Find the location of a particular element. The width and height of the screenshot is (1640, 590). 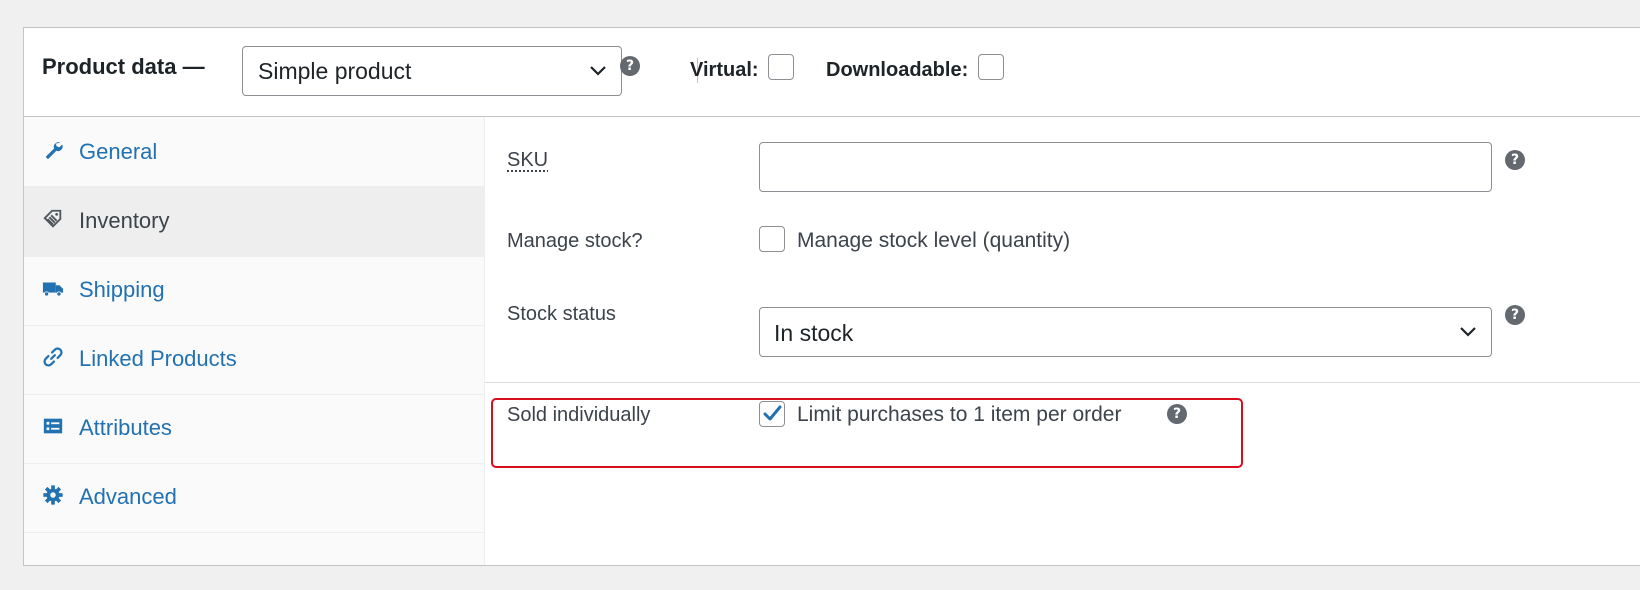

tab-linked-products: Linked Products is located at coordinates (254, 359).